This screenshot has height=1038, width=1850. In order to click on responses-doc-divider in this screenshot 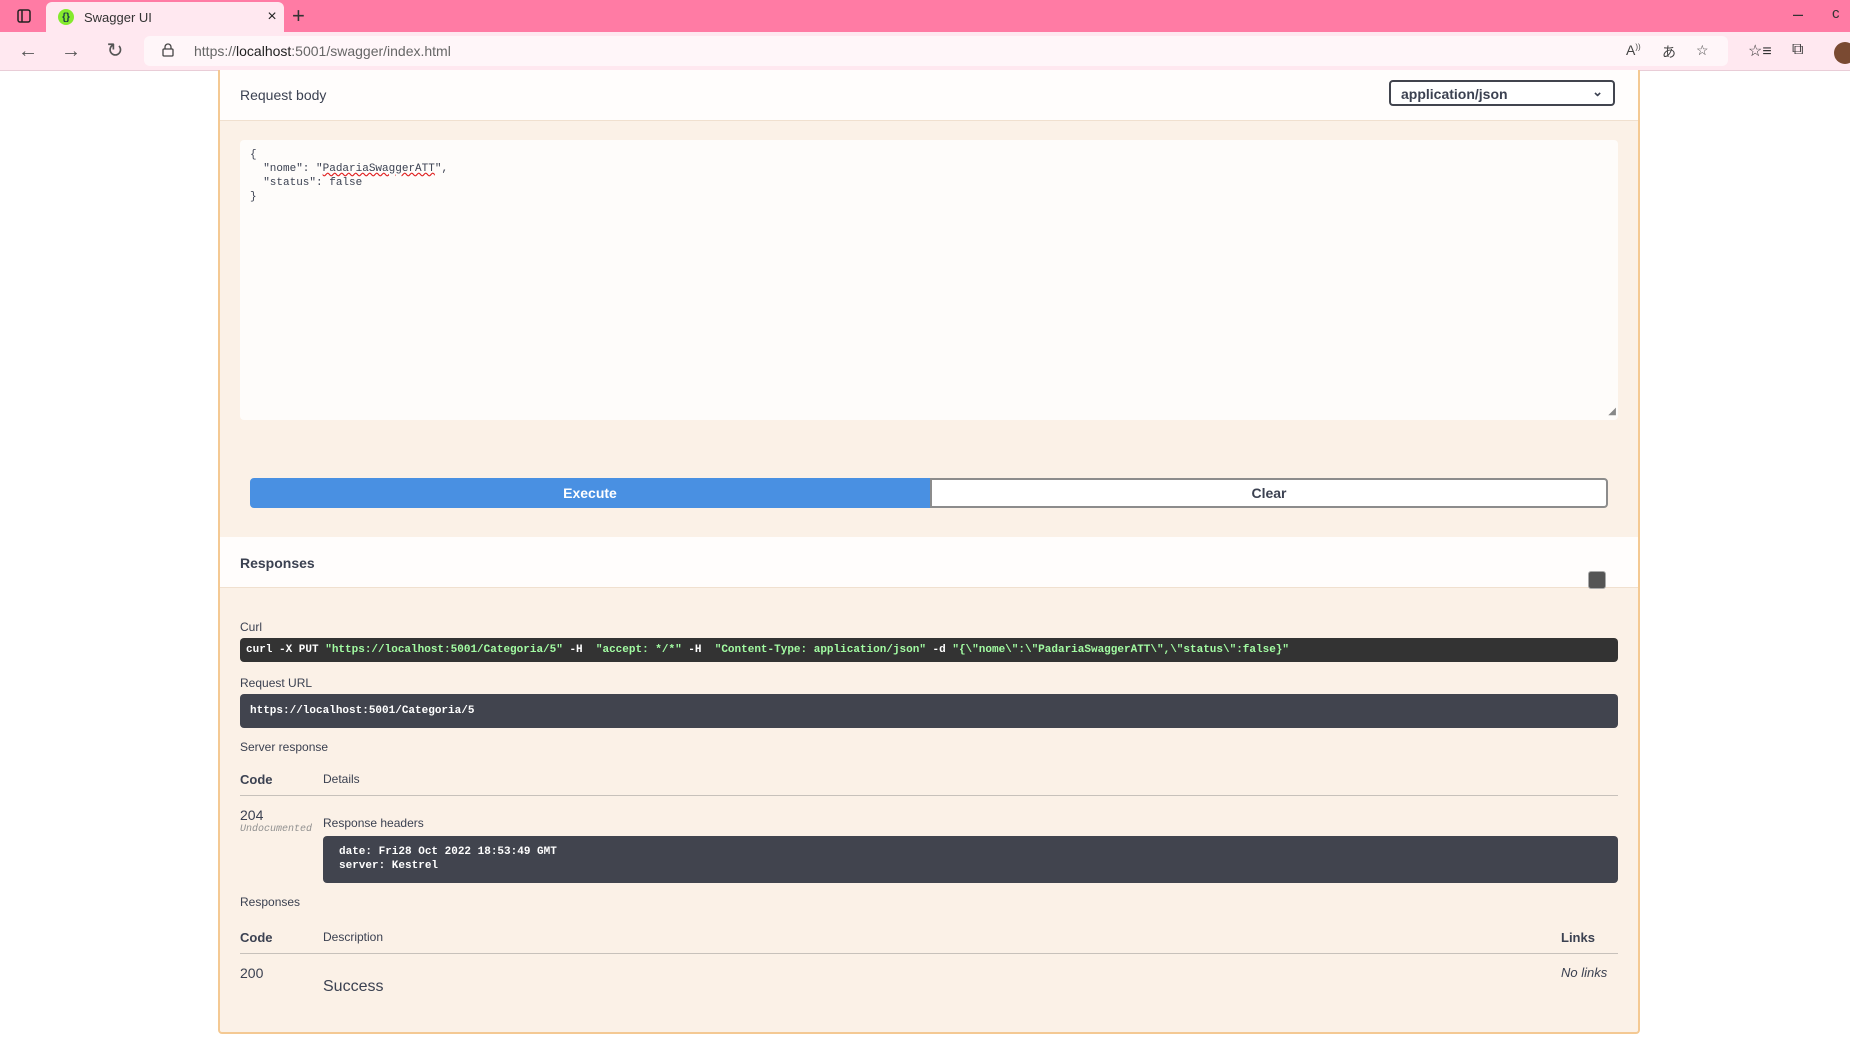, I will do `click(929, 953)`.